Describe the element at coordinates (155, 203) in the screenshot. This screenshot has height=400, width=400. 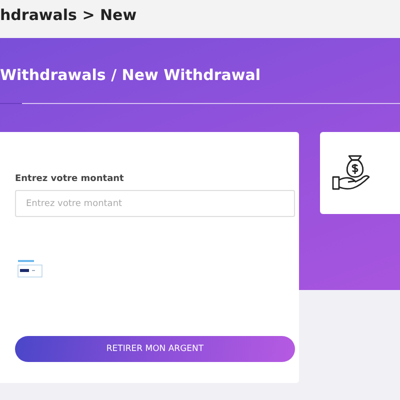
I see `amount-field: Entrez votre montant` at that location.